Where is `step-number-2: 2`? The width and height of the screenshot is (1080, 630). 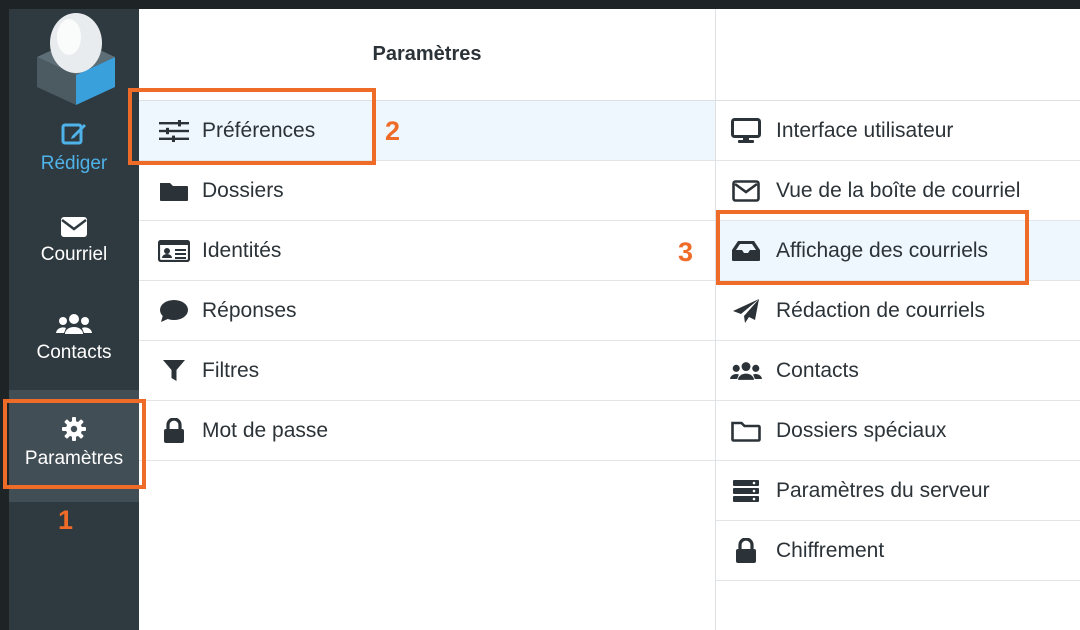
step-number-2: 2 is located at coordinates (393, 131).